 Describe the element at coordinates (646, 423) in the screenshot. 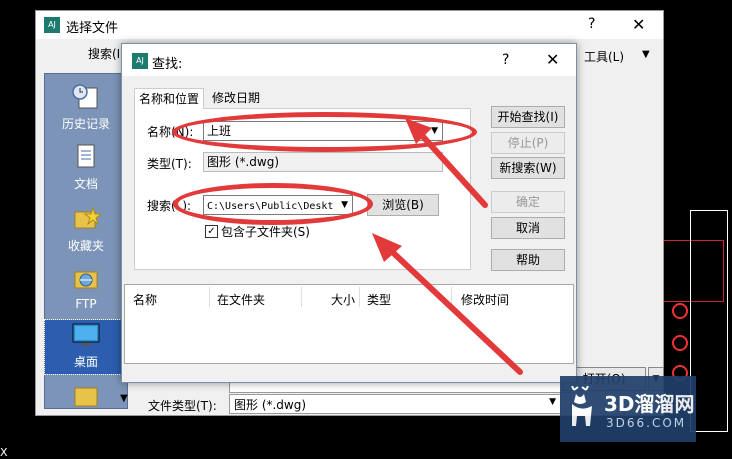

I see `watermark-site: 3D66.COM` at that location.